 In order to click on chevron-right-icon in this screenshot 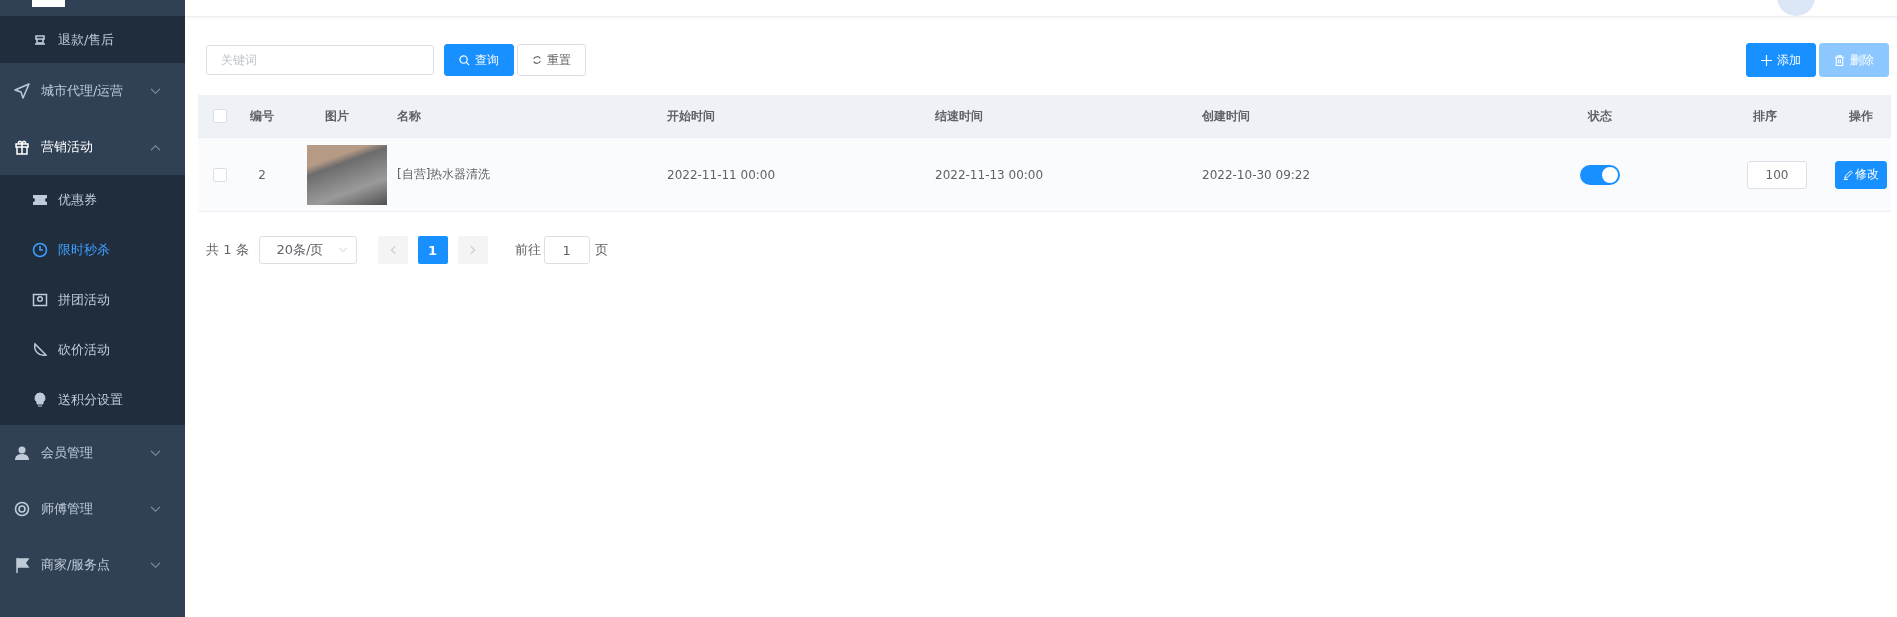, I will do `click(472, 250)`.